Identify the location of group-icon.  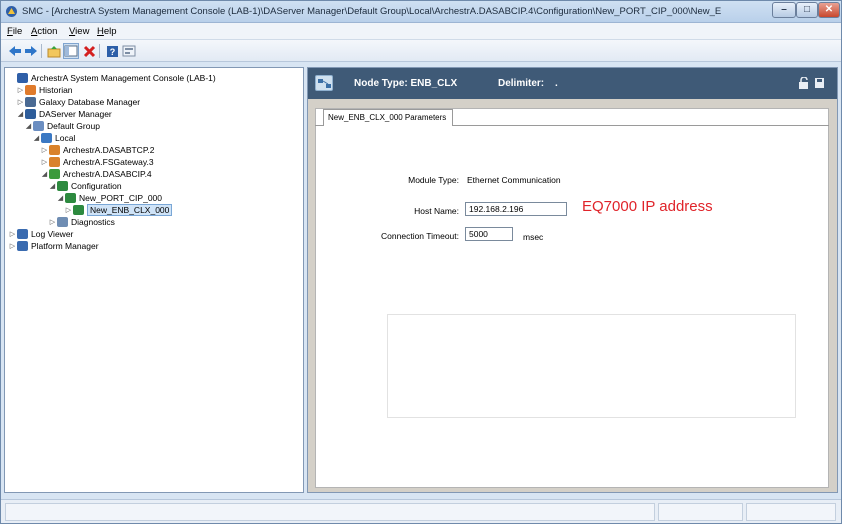
(38, 126).